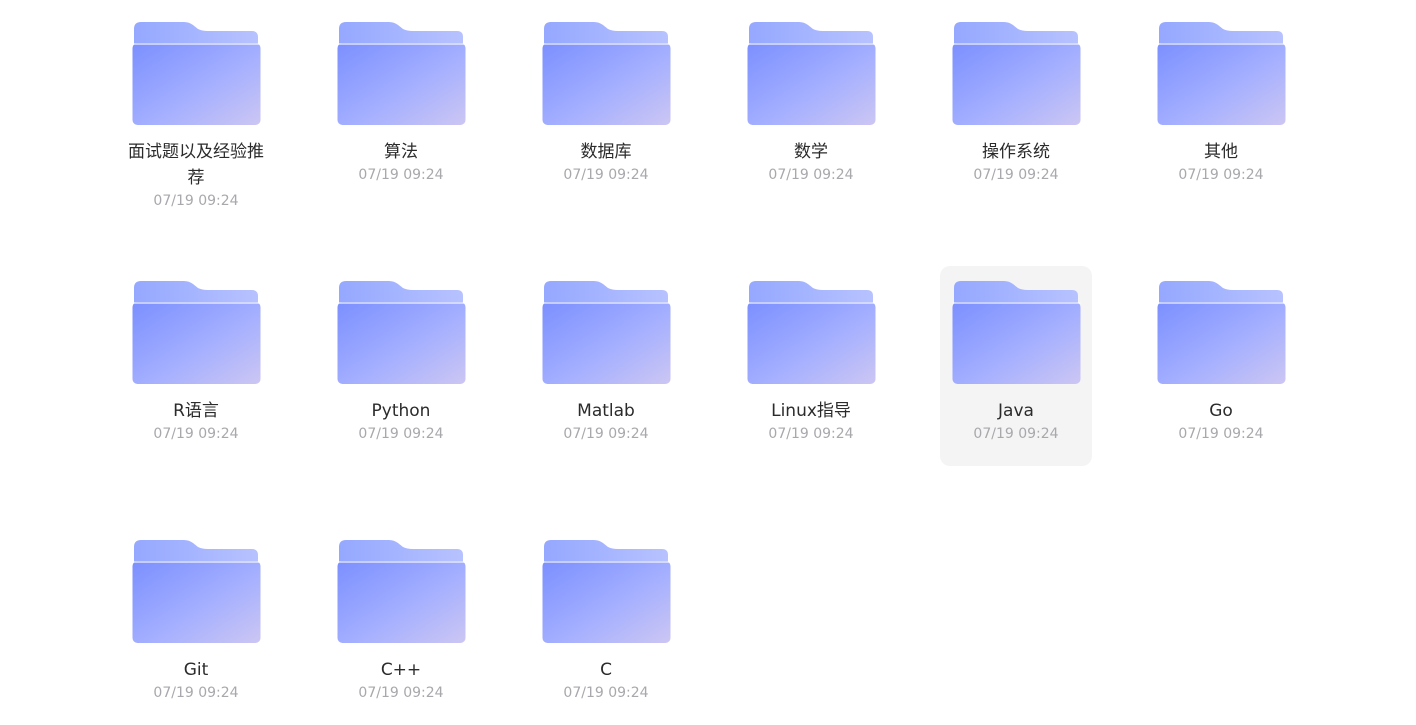 The image size is (1416, 725). What do you see at coordinates (606, 670) in the screenshot?
I see `folder-name: C` at bounding box center [606, 670].